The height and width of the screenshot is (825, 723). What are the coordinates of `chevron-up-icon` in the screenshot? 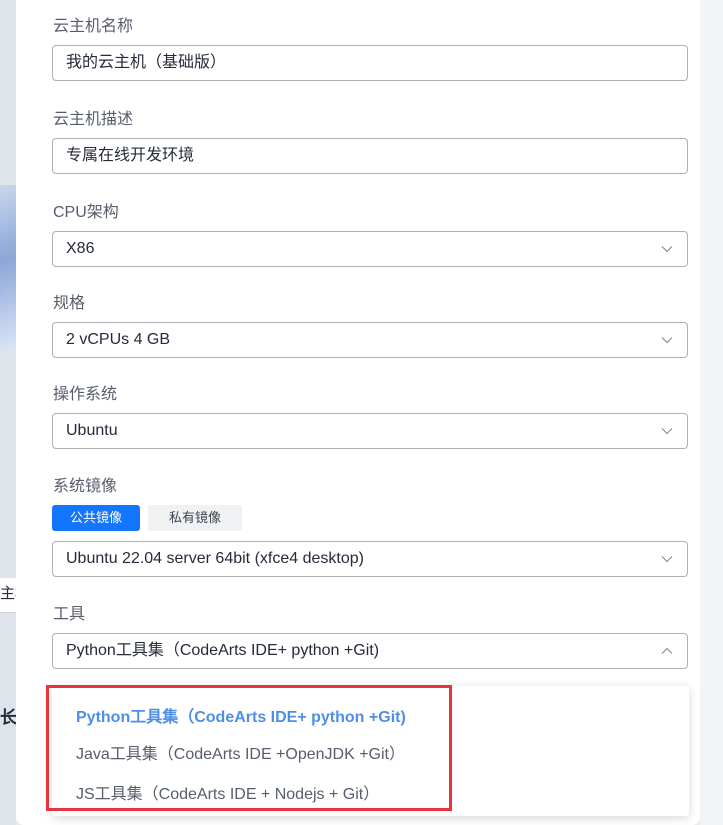 It's located at (667, 650).